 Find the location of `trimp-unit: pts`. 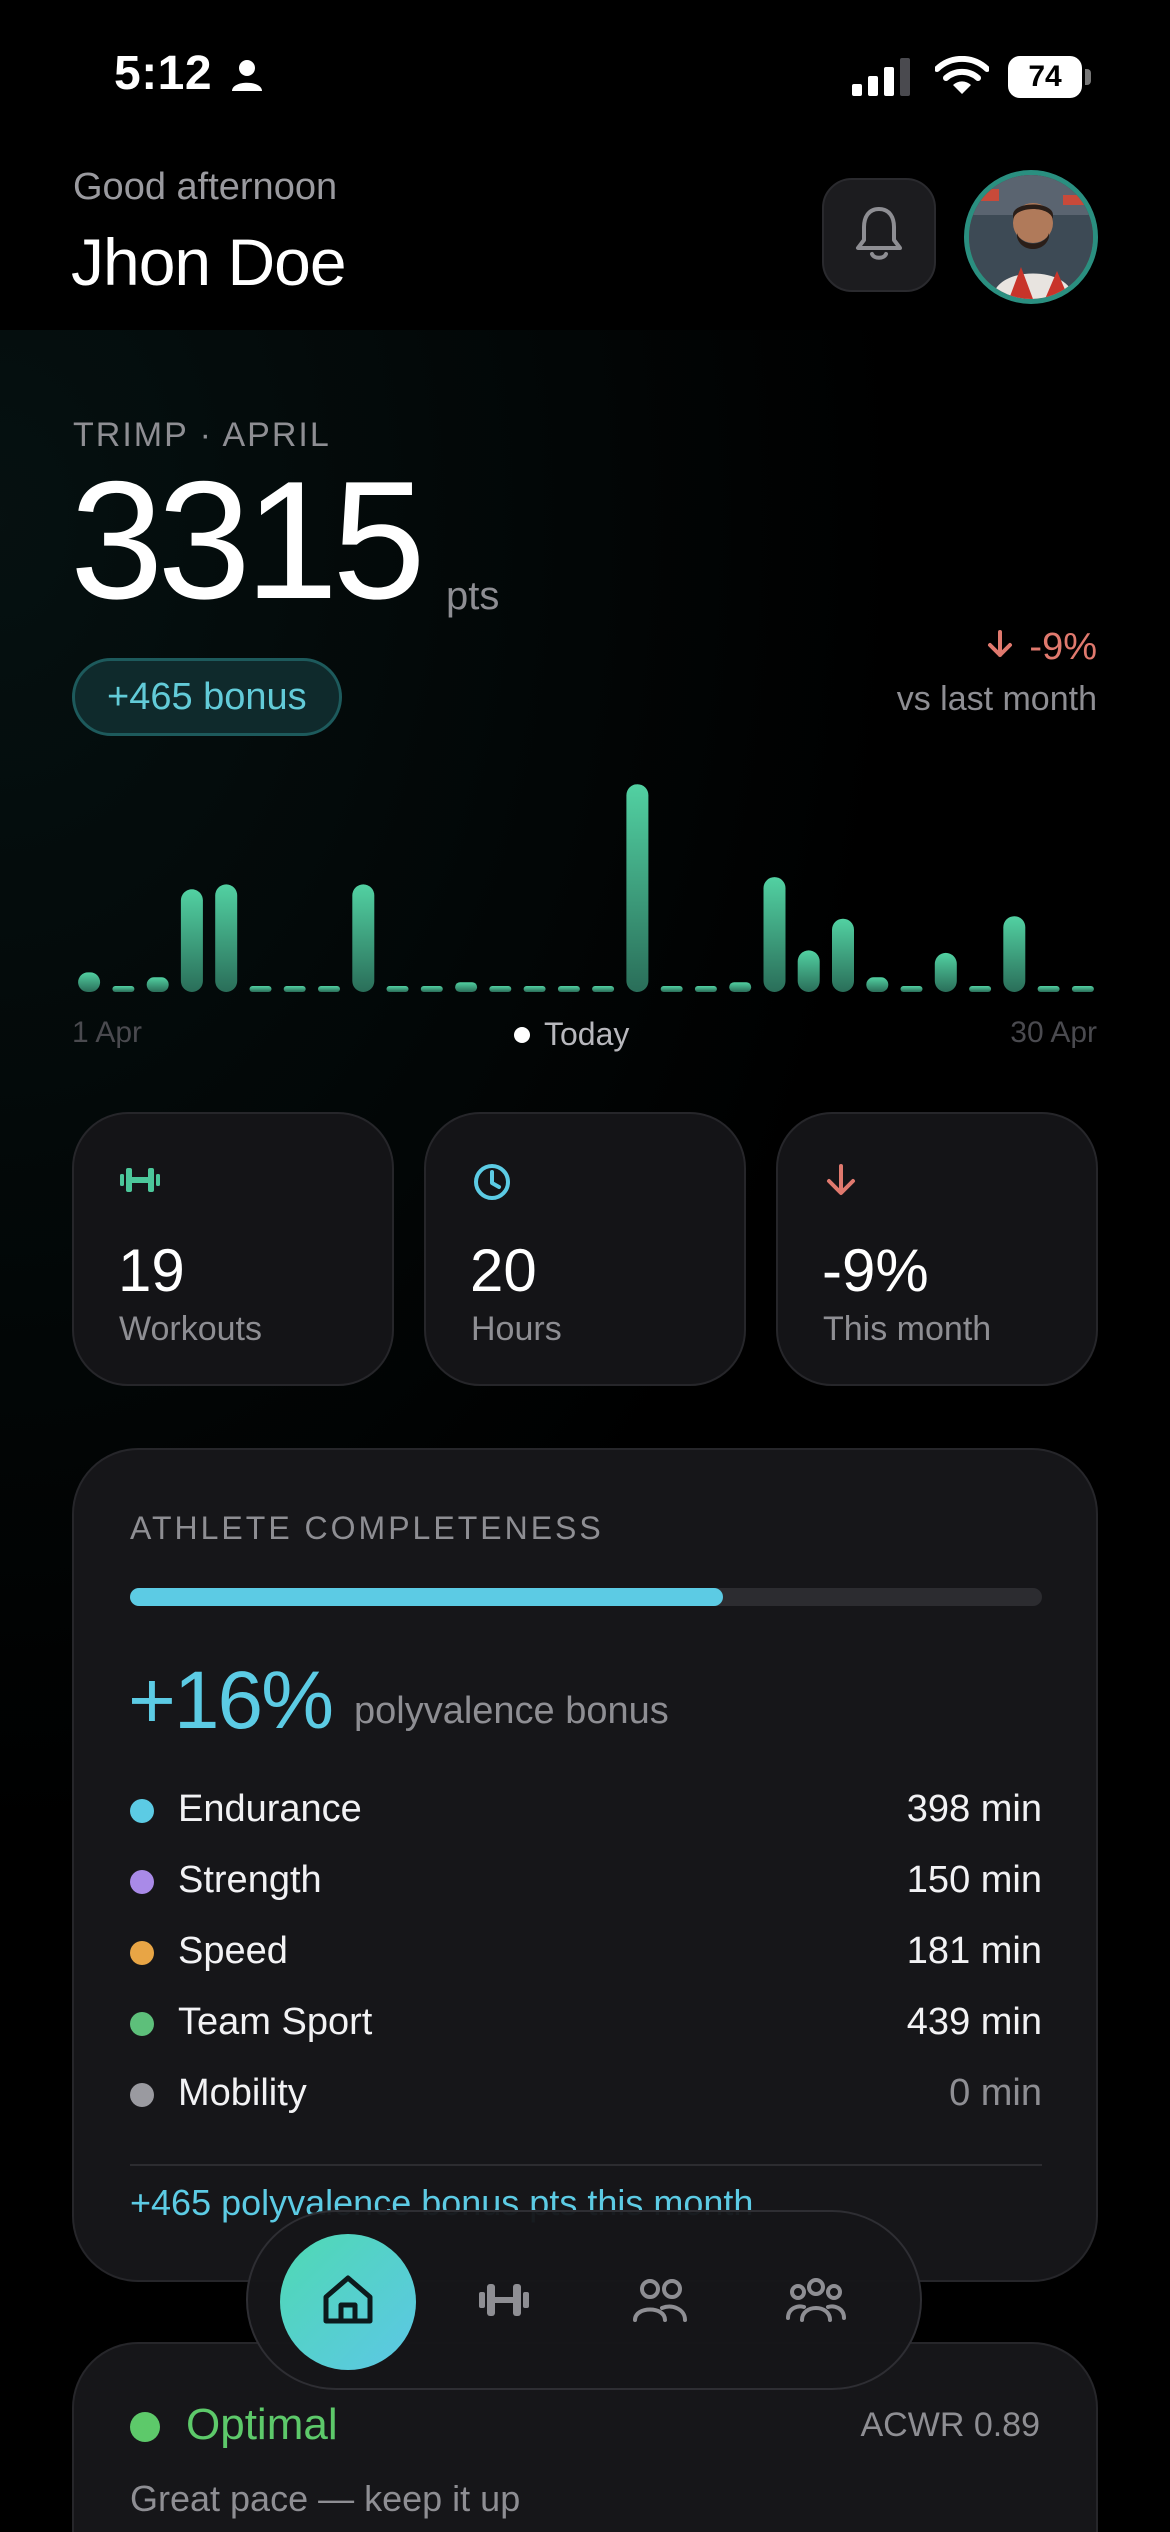

trimp-unit: pts is located at coordinates (473, 596).